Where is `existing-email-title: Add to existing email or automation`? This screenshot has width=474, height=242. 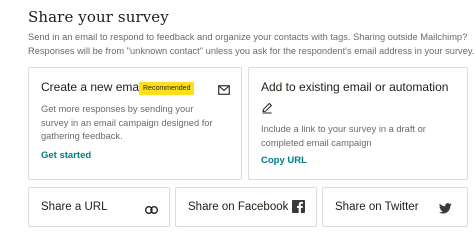
existing-email-title: Add to existing email or automation is located at coordinates (355, 87).